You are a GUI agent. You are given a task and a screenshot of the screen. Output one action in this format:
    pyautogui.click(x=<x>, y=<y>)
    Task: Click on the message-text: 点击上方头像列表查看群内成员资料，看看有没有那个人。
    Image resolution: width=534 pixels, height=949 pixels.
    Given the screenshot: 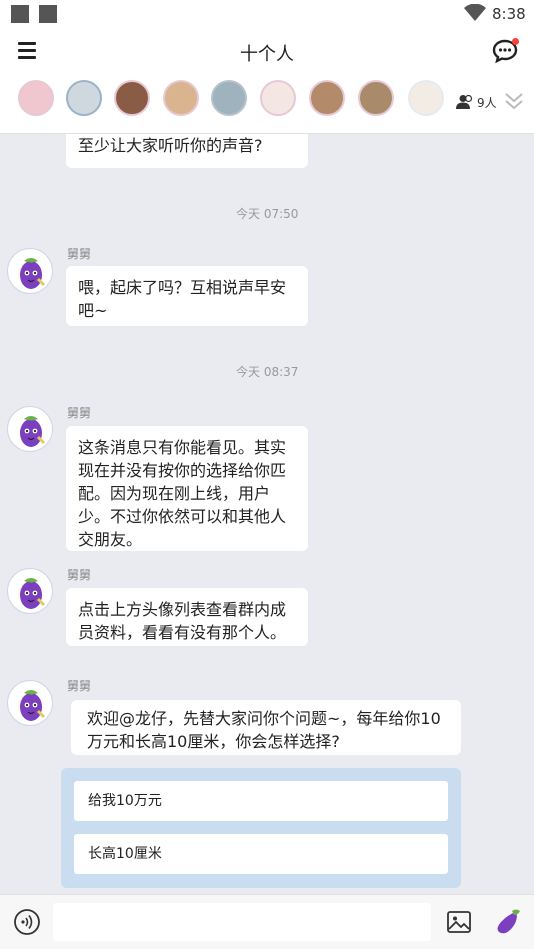 What is the action you would take?
    pyautogui.click(x=182, y=621)
    